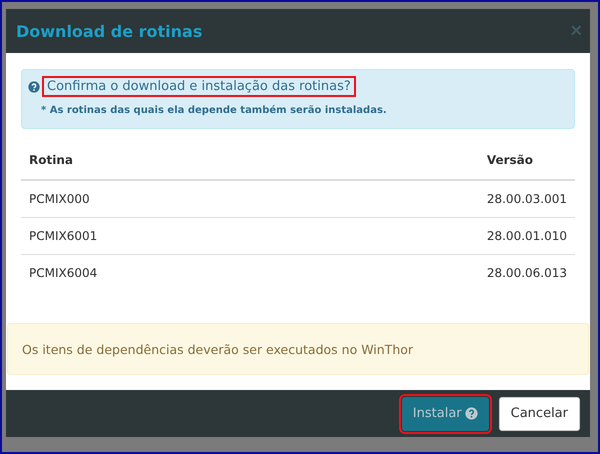 The image size is (600, 454). I want to click on warning-text: Os itens de dependências deverão ser executados no WinThor, so click(218, 349).